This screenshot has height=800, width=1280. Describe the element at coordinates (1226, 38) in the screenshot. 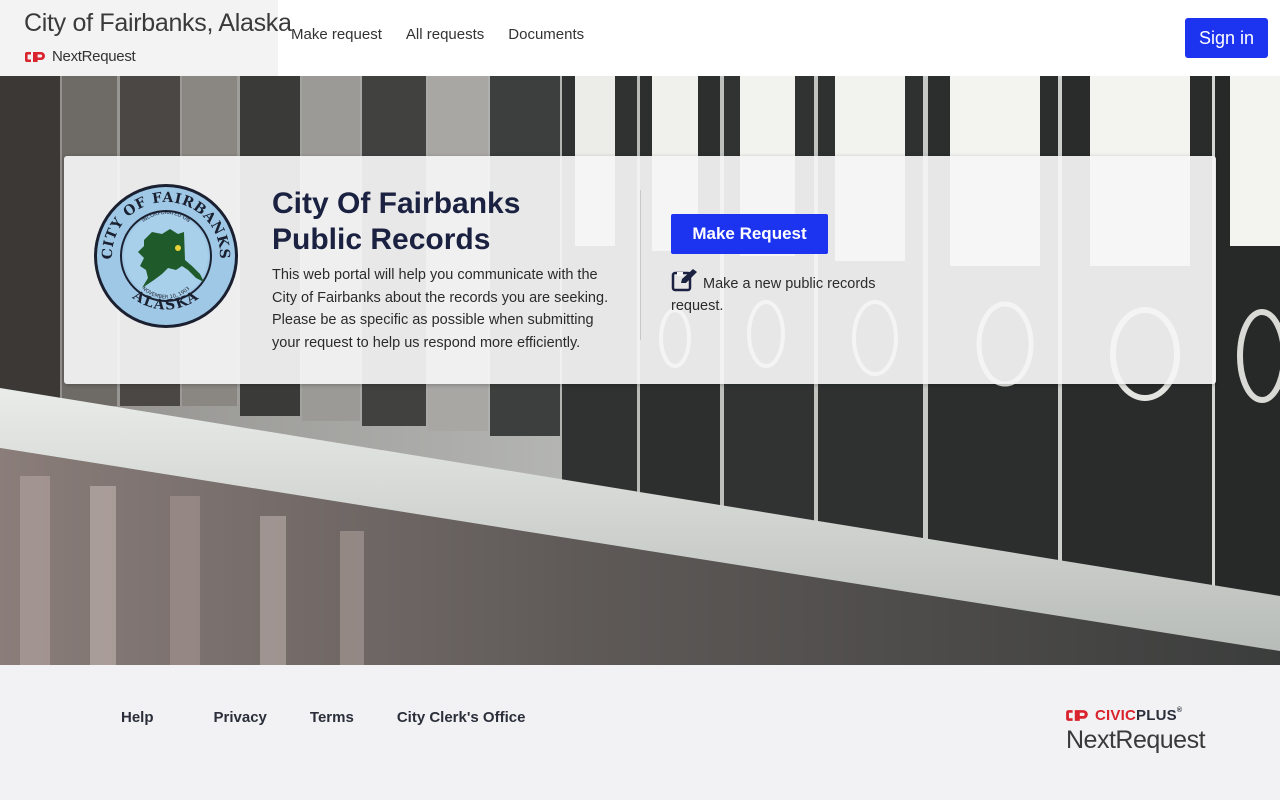

I see `sign-in-button: Sign in` at that location.